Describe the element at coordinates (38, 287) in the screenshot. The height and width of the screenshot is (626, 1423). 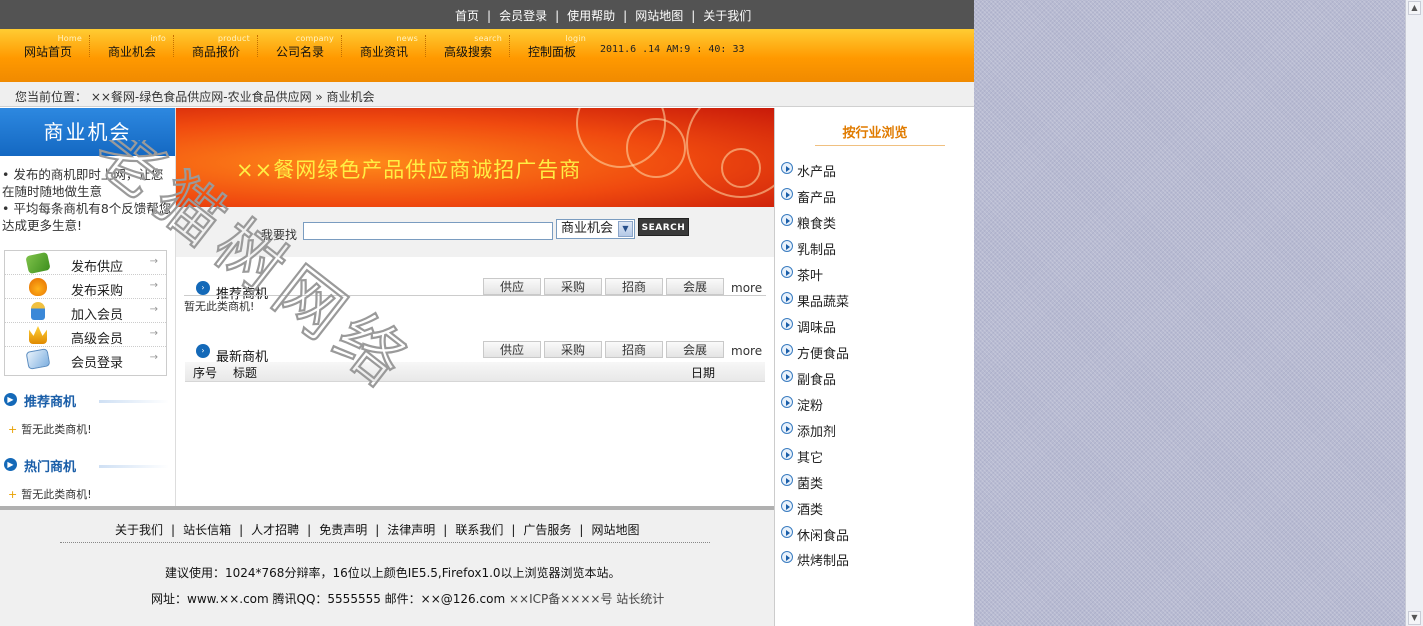
I see `bag-icon` at that location.